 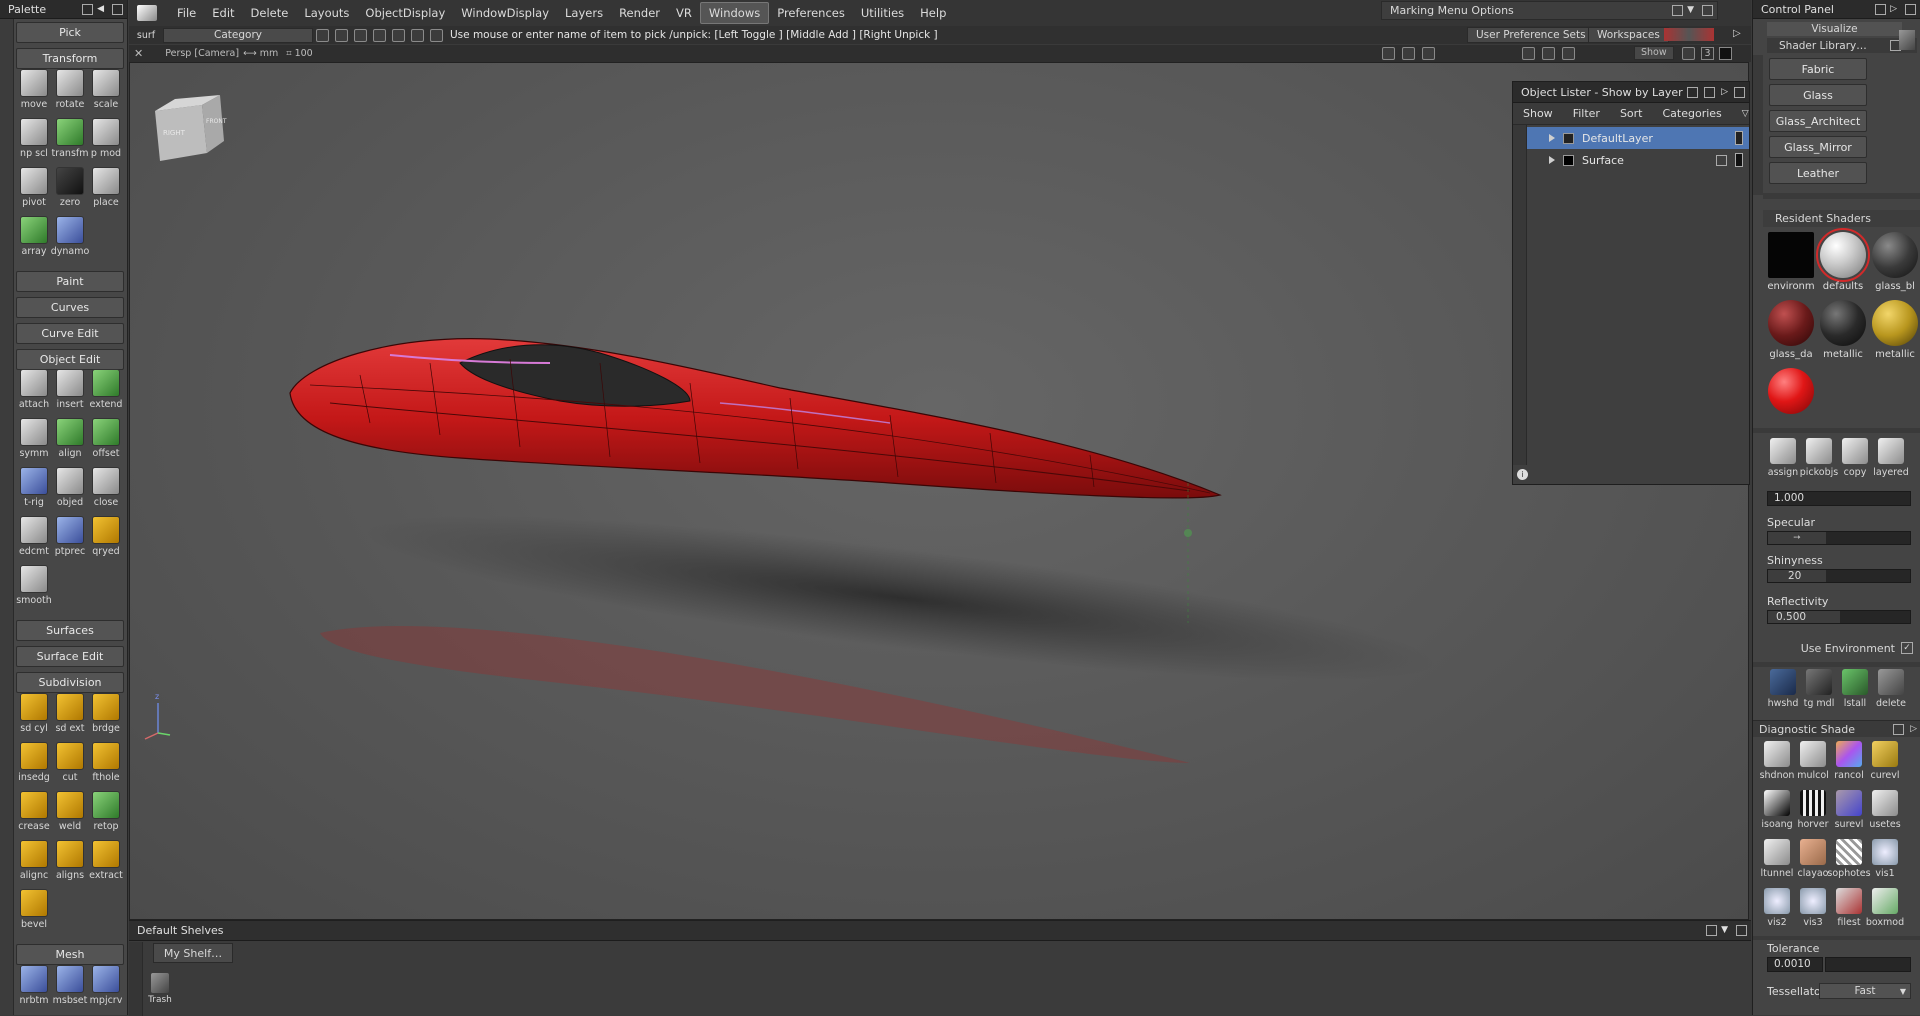 What do you see at coordinates (70, 630) in the screenshot?
I see `surfaces-section-button: Surfaces` at bounding box center [70, 630].